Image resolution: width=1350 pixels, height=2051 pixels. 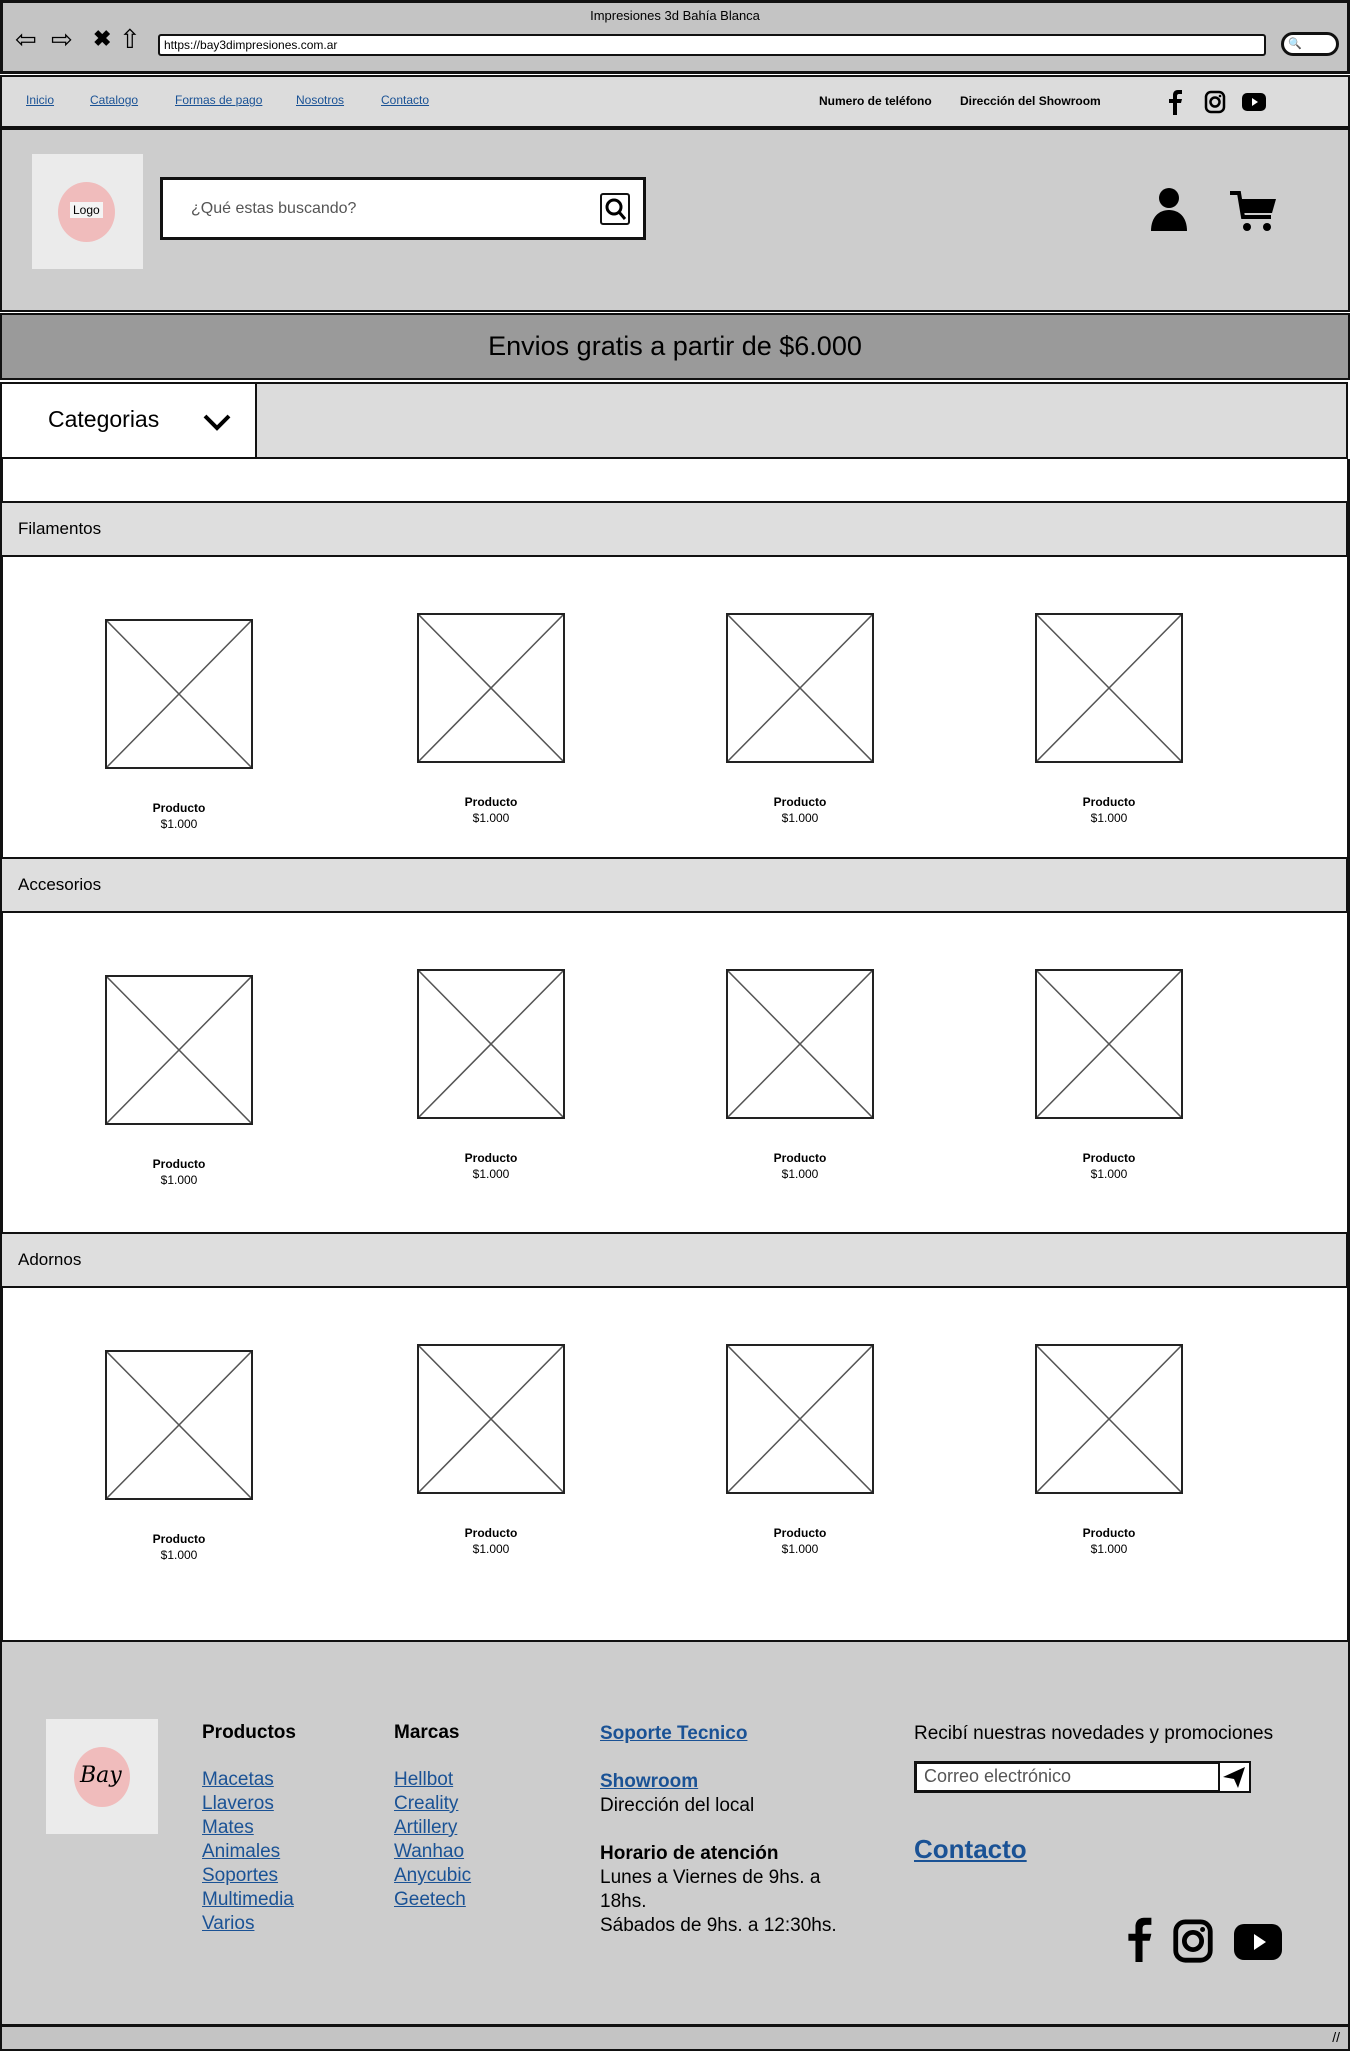 I want to click on back-icon: ⇦, so click(x=26, y=39).